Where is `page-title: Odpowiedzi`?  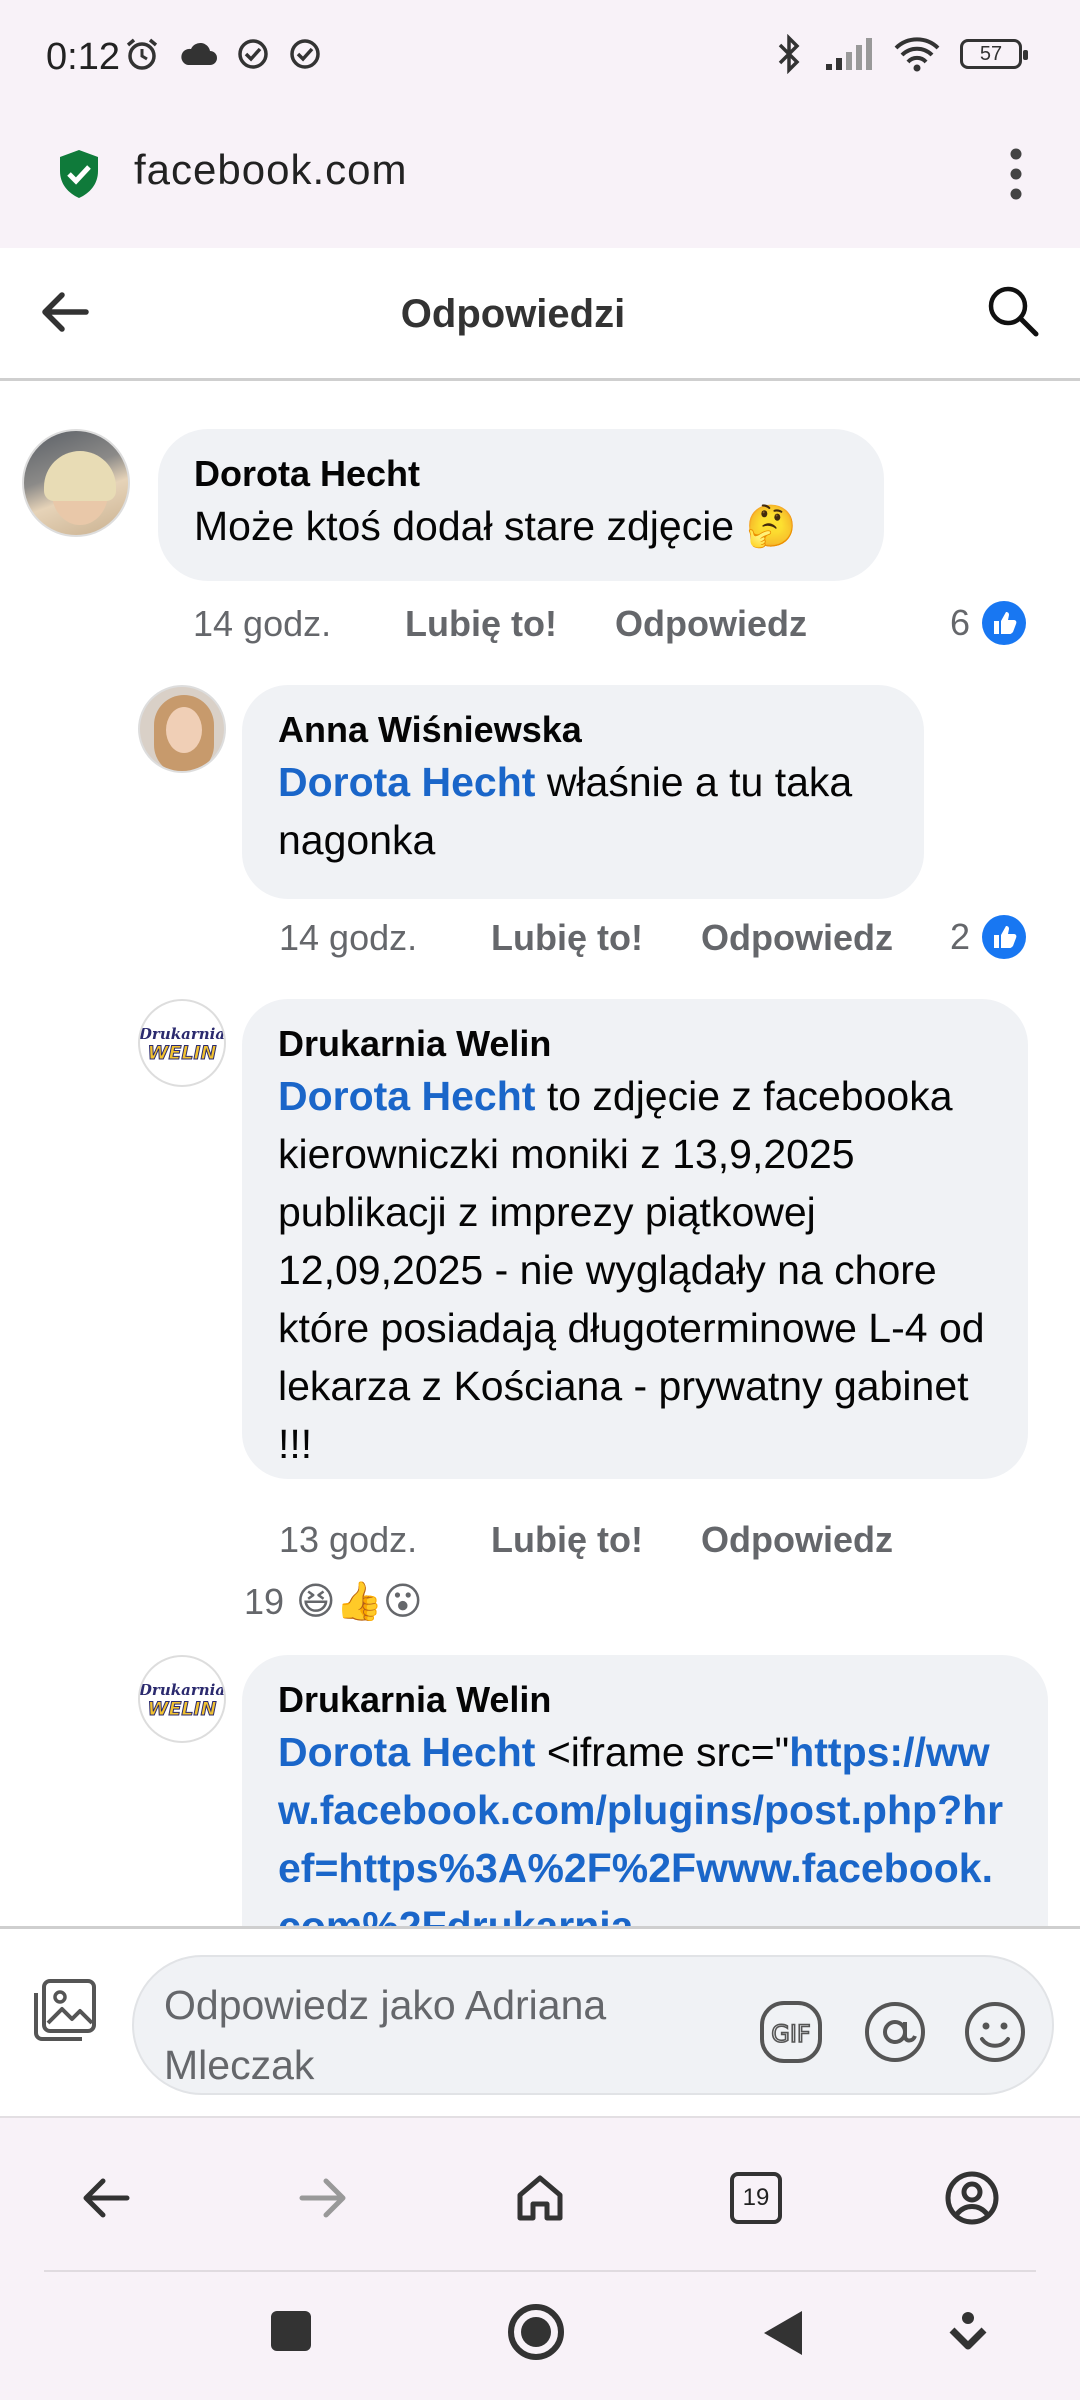 page-title: Odpowiedzi is located at coordinates (513, 314).